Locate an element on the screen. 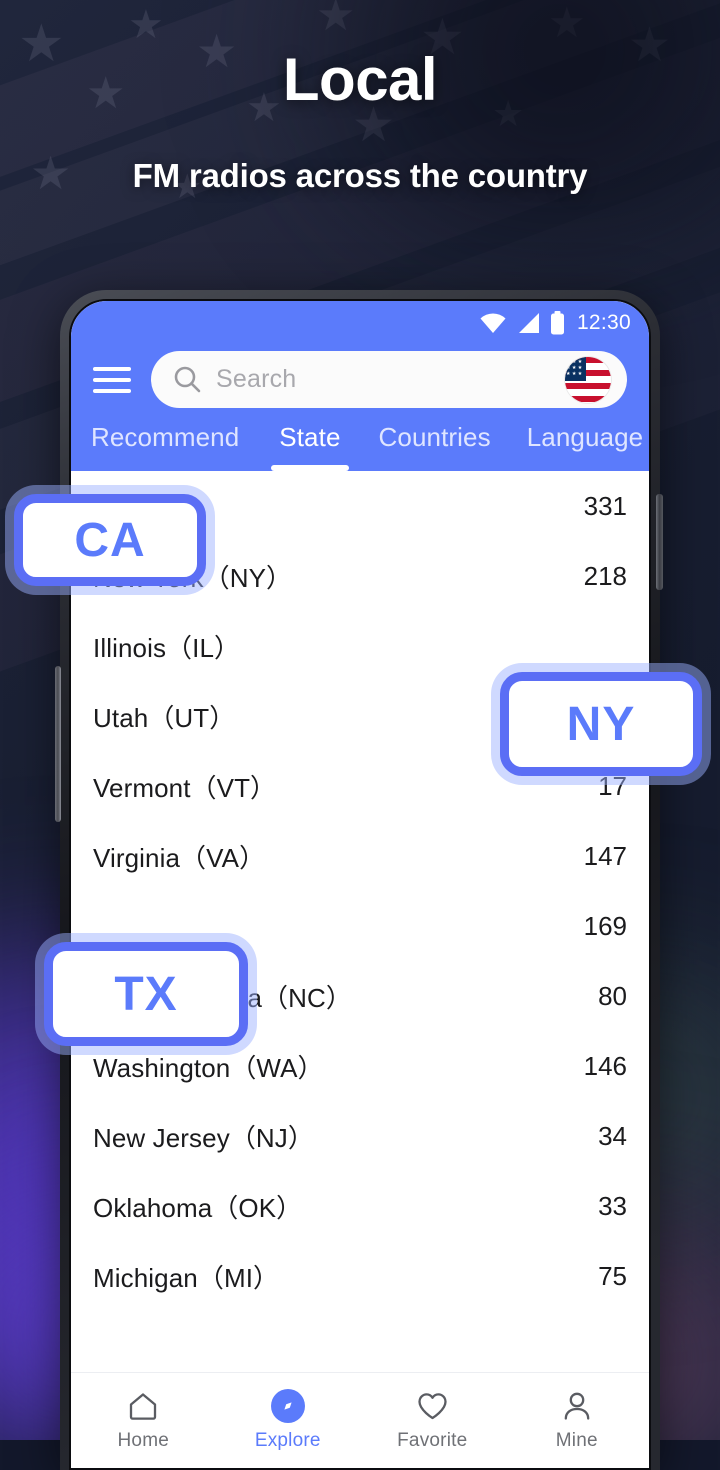 Image resolution: width=720 pixels, height=1470 pixels. table-row: Virginia（VA） 147 is located at coordinates (360, 856).